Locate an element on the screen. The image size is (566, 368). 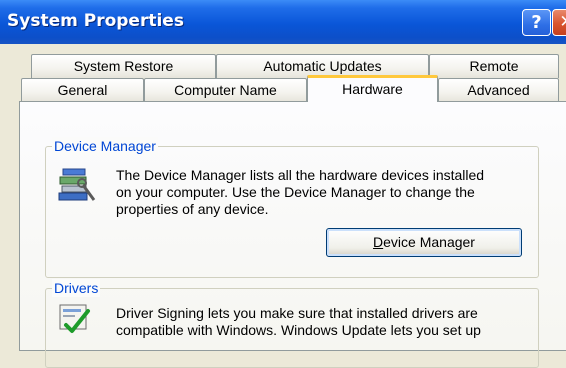
tab-hardware: Hardware is located at coordinates (372, 88).